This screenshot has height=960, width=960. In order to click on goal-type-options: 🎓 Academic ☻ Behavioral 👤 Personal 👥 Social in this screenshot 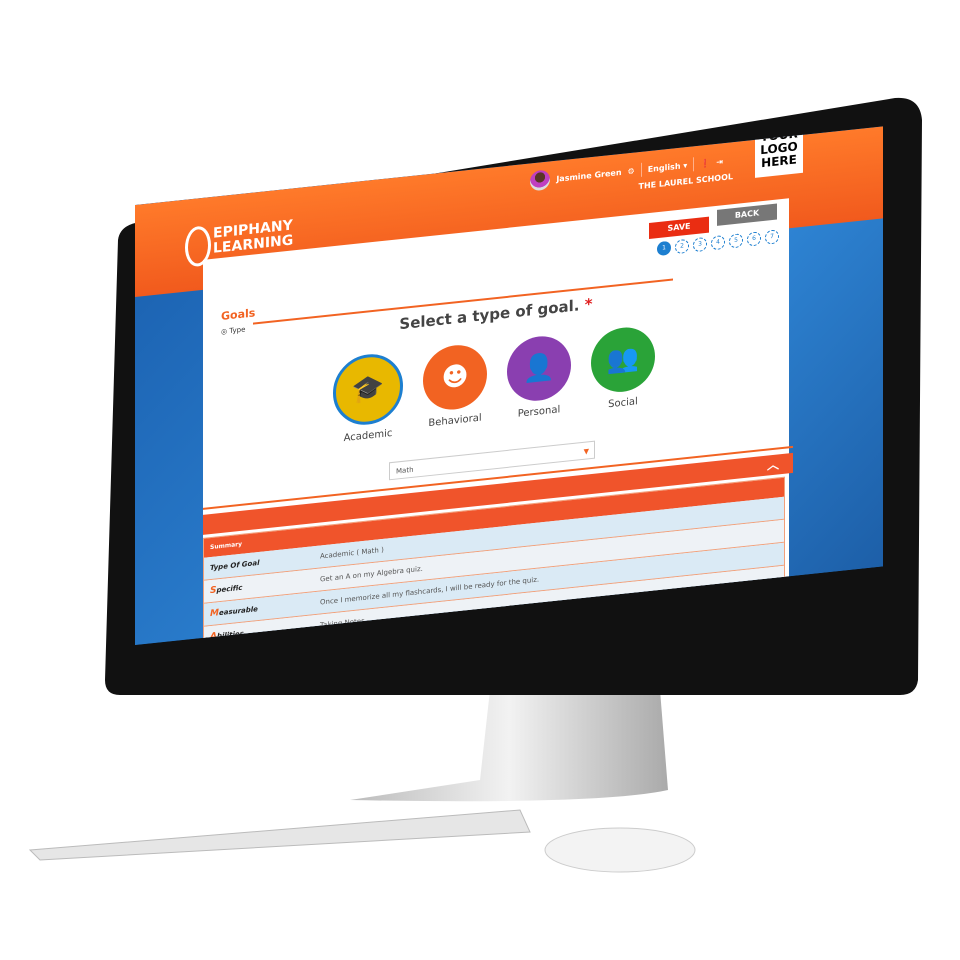, I will do `click(494, 384)`.